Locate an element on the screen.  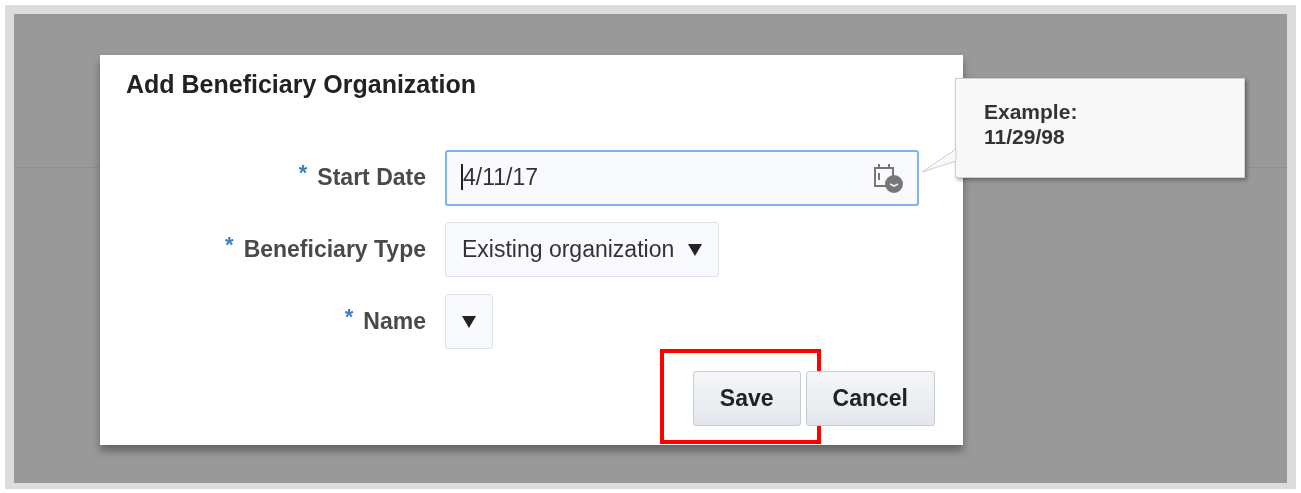
dropdown-field is located at coordinates (469, 321).